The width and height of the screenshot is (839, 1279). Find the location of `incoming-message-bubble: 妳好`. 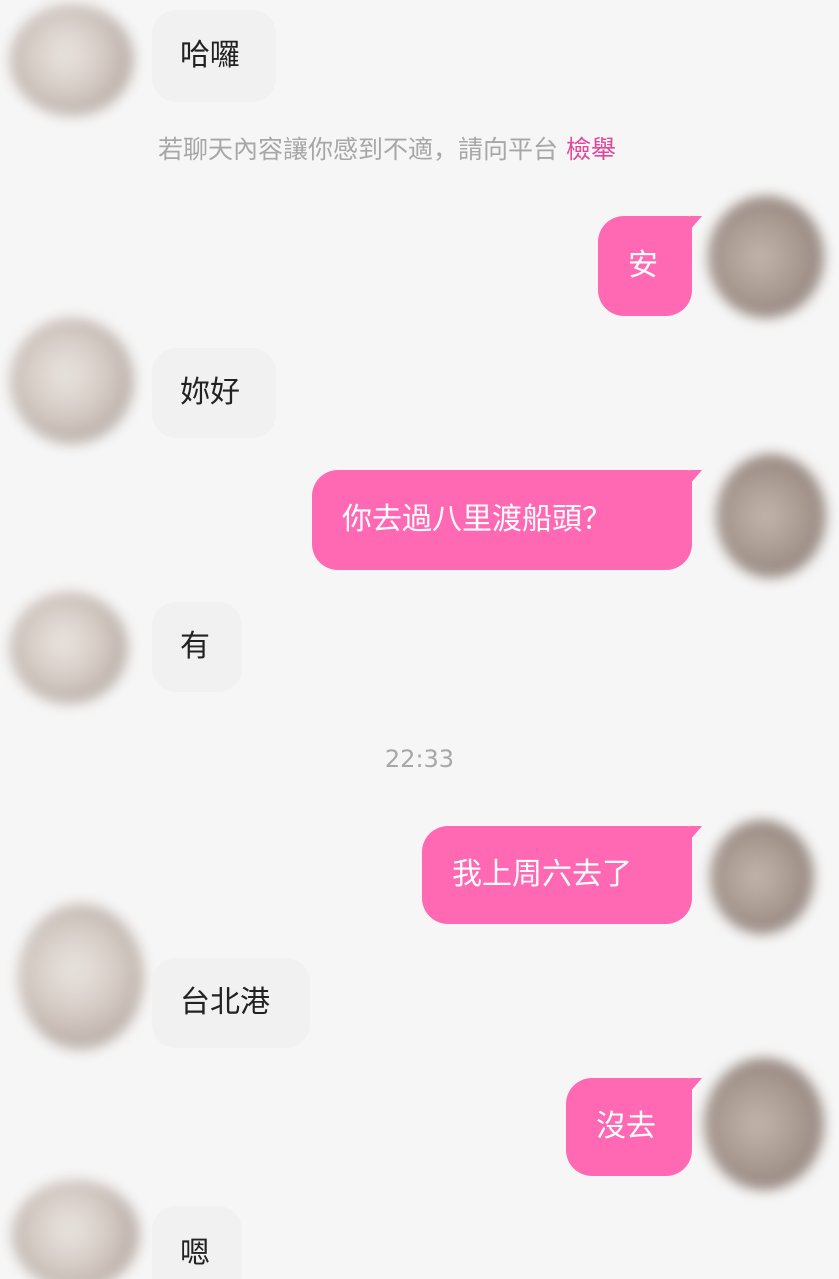

incoming-message-bubble: 妳好 is located at coordinates (214, 393).